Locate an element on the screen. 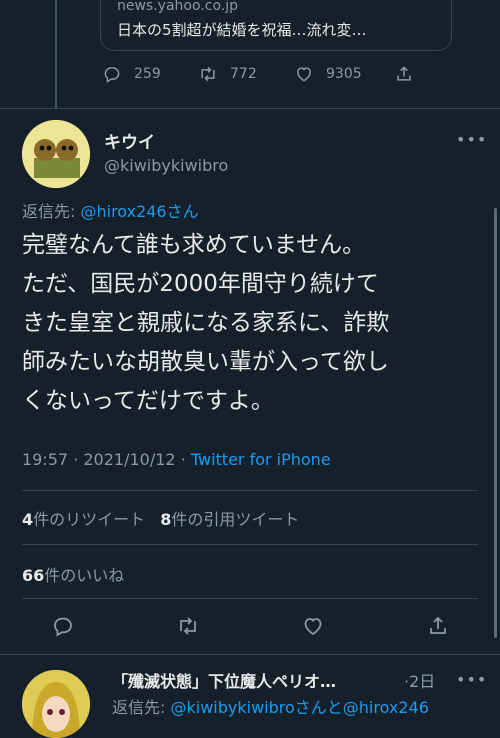 This screenshot has height=738, width=500. retweets-link: 4件のリツイート is located at coordinates (83, 519).